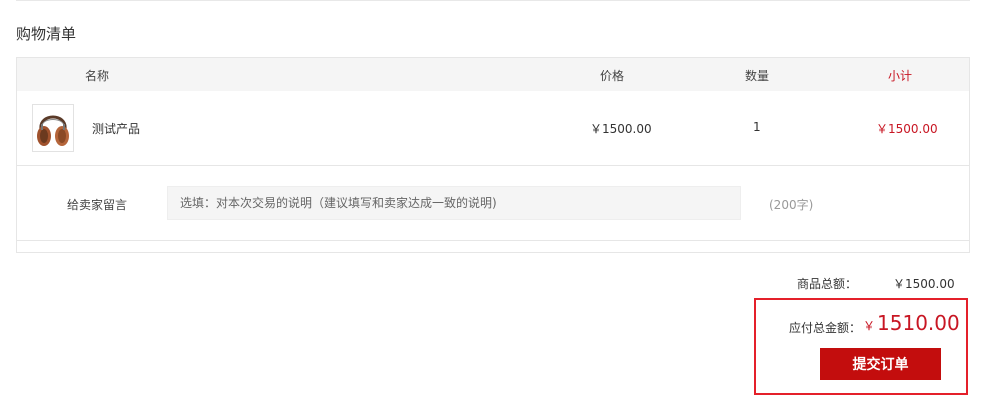  I want to click on seller-message-label: 给卖家留言, so click(97, 205).